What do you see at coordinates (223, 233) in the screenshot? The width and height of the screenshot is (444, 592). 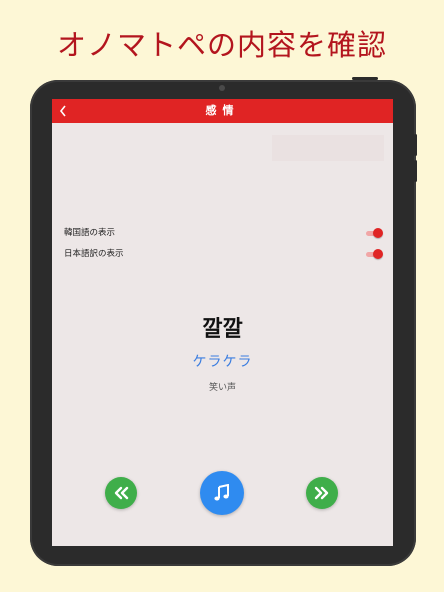 I see `setting-row-korean: 韓国語の表示` at bounding box center [223, 233].